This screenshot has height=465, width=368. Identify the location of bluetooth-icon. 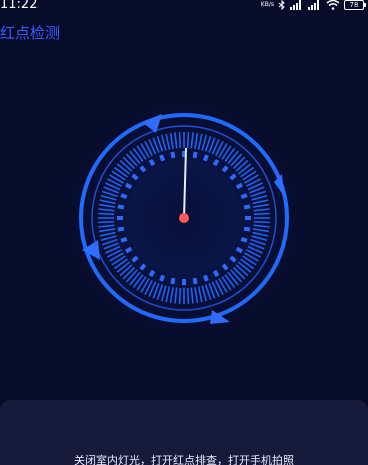
(281, 5).